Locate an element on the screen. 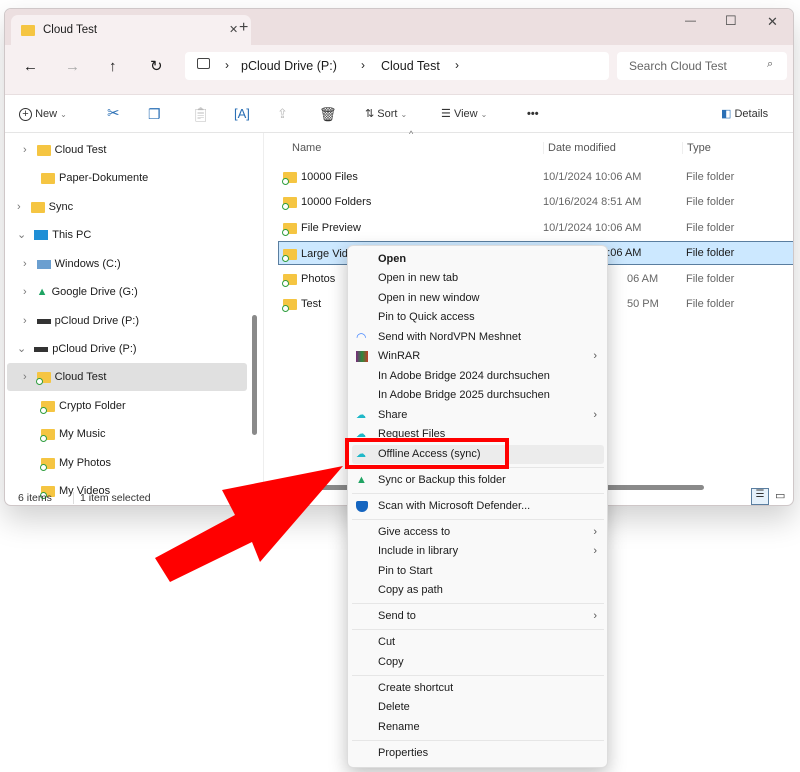 The height and width of the screenshot is (772, 800). arrow-shape is located at coordinates (249, 524).